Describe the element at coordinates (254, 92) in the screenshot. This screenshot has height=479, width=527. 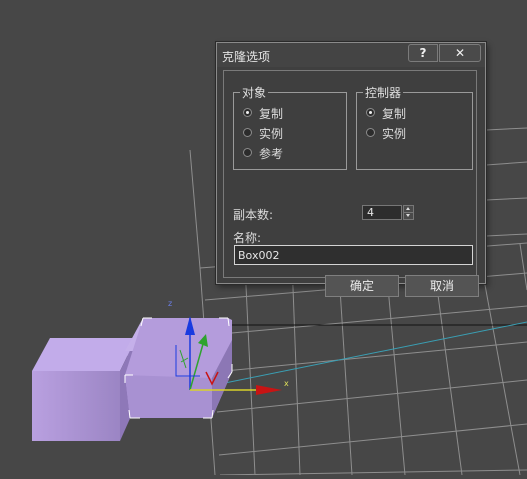
I see `object-group-legend: 对象` at that location.